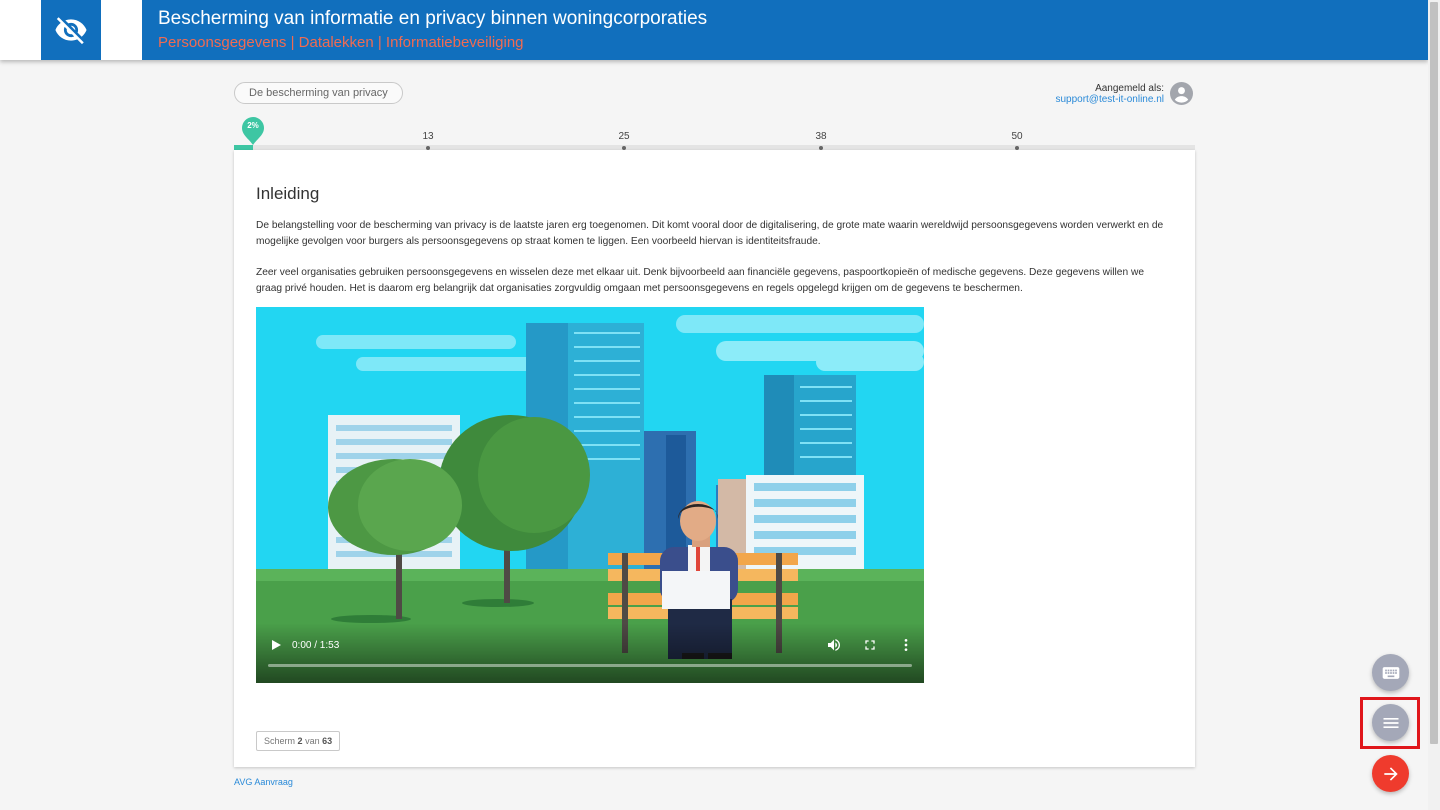 Image resolution: width=1440 pixels, height=810 pixels. What do you see at coordinates (1434, 373) in the screenshot?
I see `scrollbar-thumb` at bounding box center [1434, 373].